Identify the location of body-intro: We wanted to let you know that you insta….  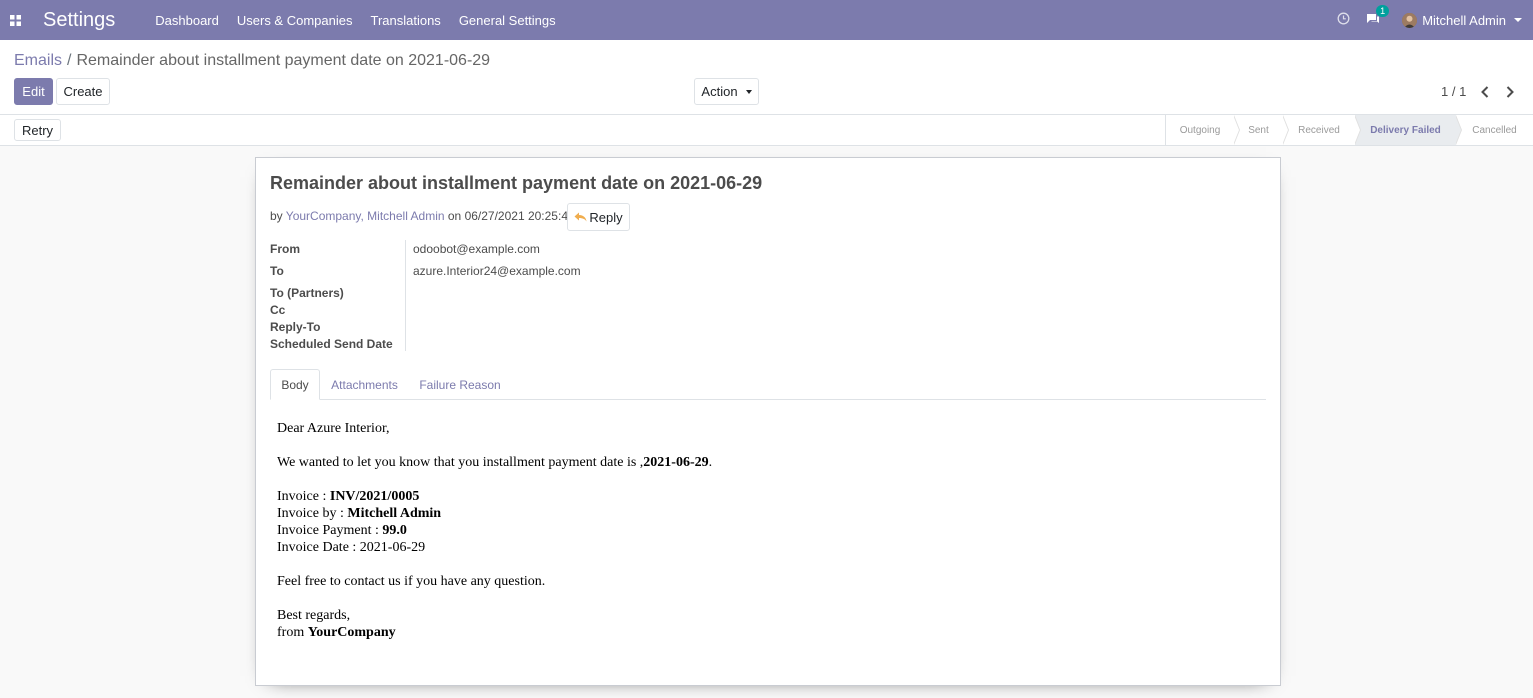
(494, 462).